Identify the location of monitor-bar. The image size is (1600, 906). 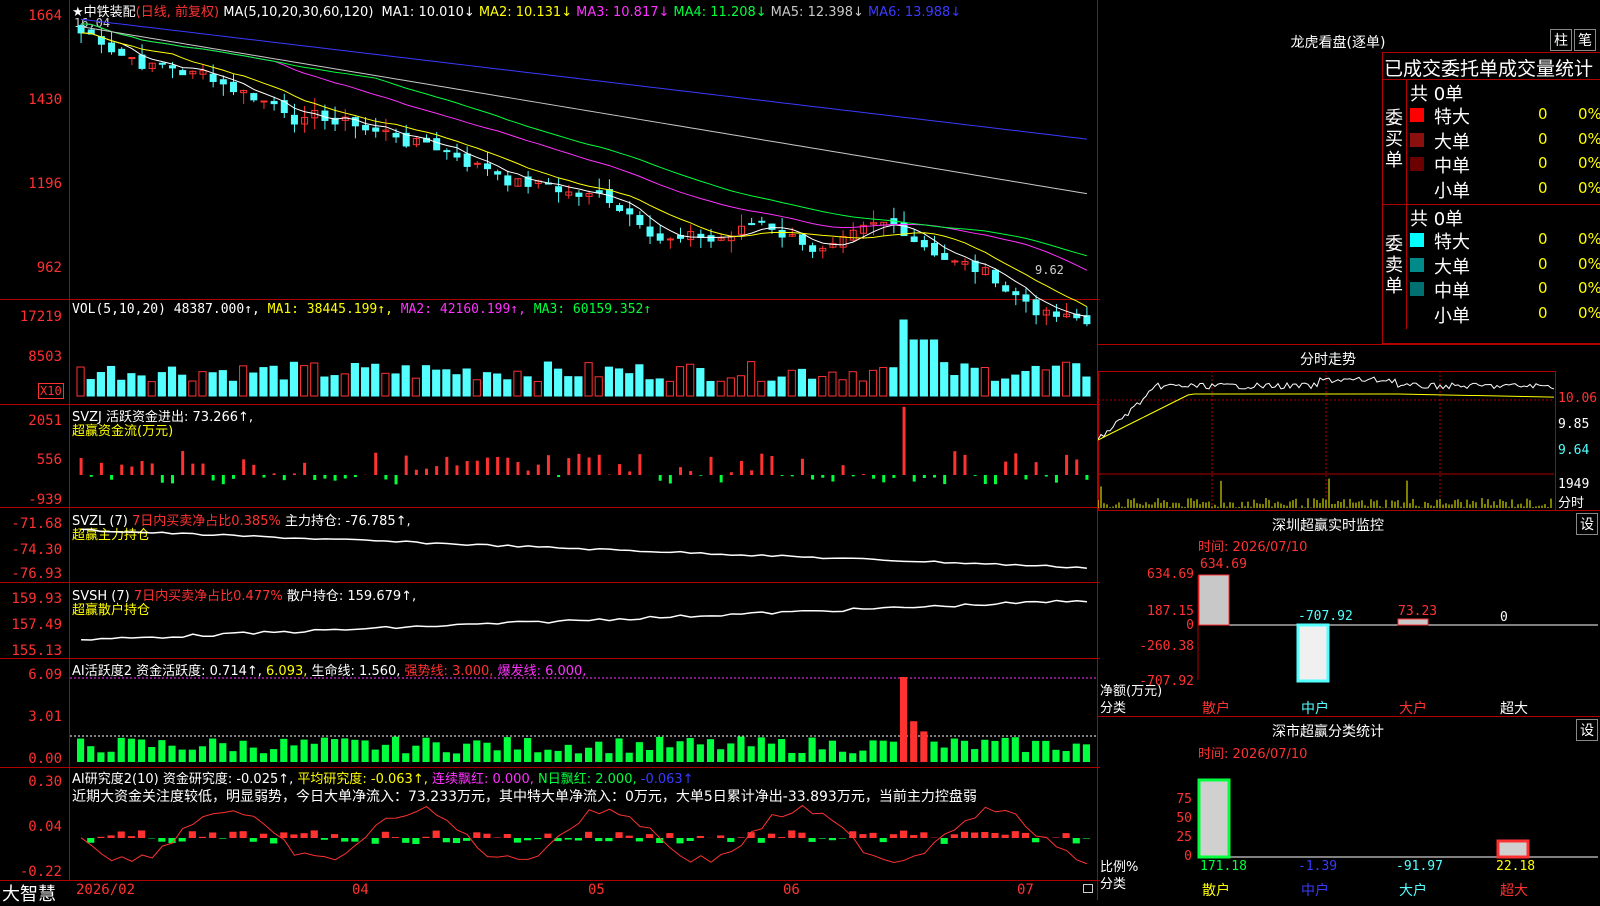
(1313, 653).